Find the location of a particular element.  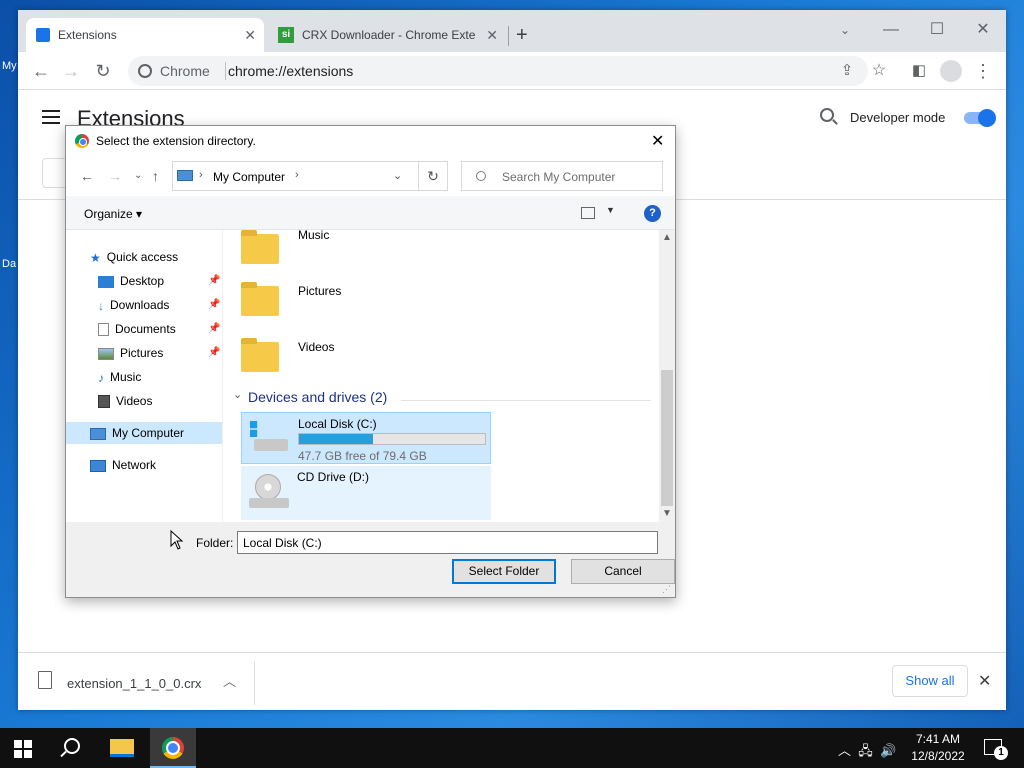

organize-menu: Organize ▾ is located at coordinates (113, 214).